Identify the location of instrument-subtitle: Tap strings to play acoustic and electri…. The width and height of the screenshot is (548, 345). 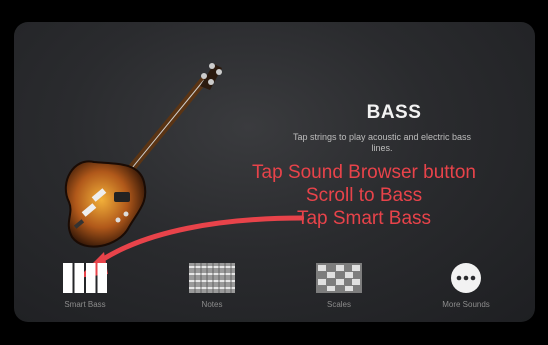
(382, 142).